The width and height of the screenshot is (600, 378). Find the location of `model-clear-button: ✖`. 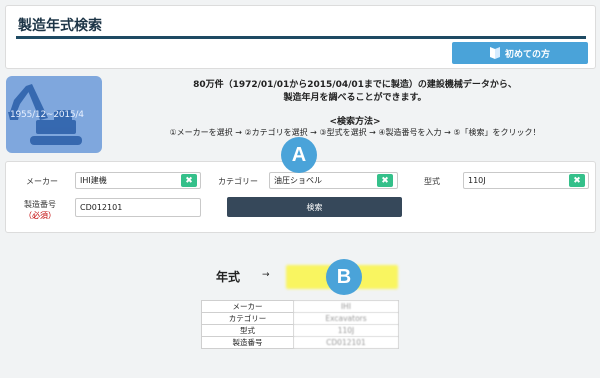

model-clear-button: ✖ is located at coordinates (577, 180).